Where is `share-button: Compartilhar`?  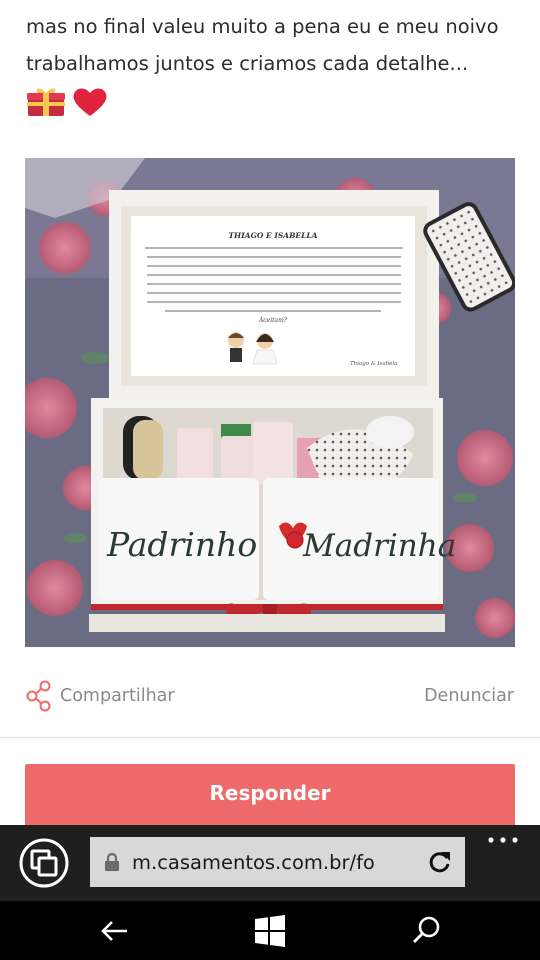
share-button: Compartilhar is located at coordinates (100, 696).